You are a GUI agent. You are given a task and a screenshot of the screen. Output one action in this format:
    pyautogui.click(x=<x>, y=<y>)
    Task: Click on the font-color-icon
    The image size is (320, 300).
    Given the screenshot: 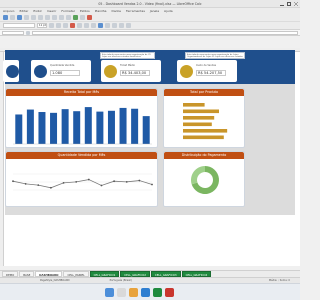 What is the action you would take?
    pyautogui.click(x=72, y=25)
    